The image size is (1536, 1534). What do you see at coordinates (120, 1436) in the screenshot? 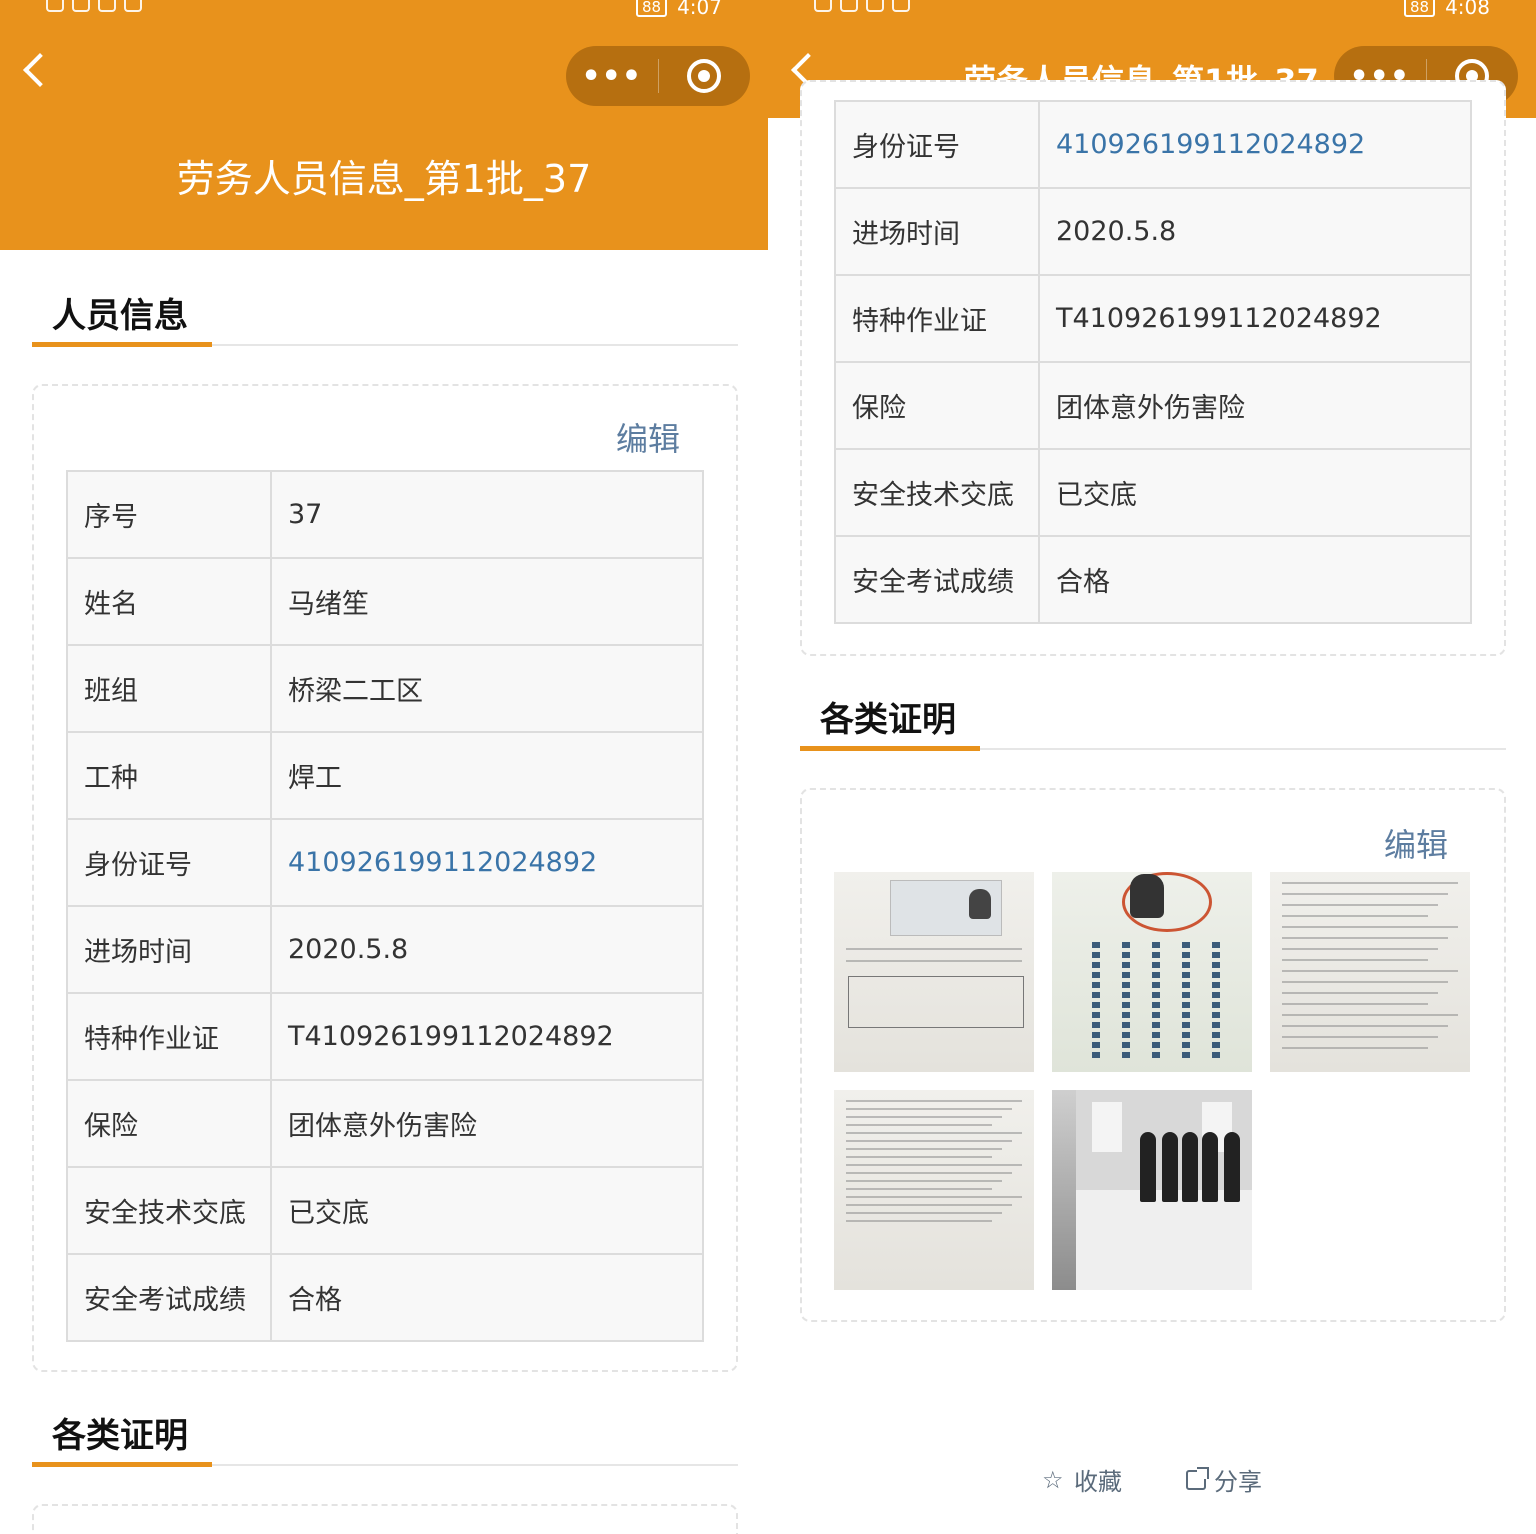
I see `section-title: 各类证明` at bounding box center [120, 1436].